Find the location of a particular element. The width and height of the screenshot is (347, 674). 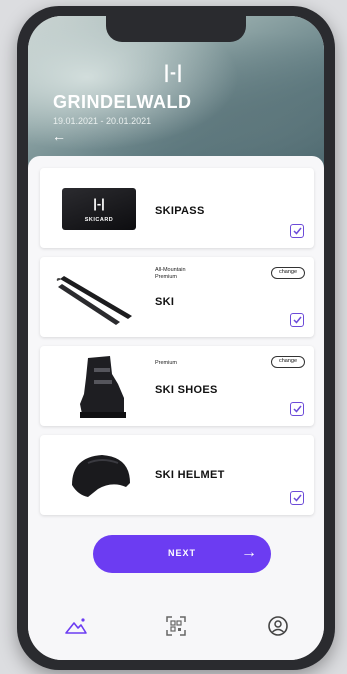

skicard-image: |-| SKICARD is located at coordinates (99, 209).